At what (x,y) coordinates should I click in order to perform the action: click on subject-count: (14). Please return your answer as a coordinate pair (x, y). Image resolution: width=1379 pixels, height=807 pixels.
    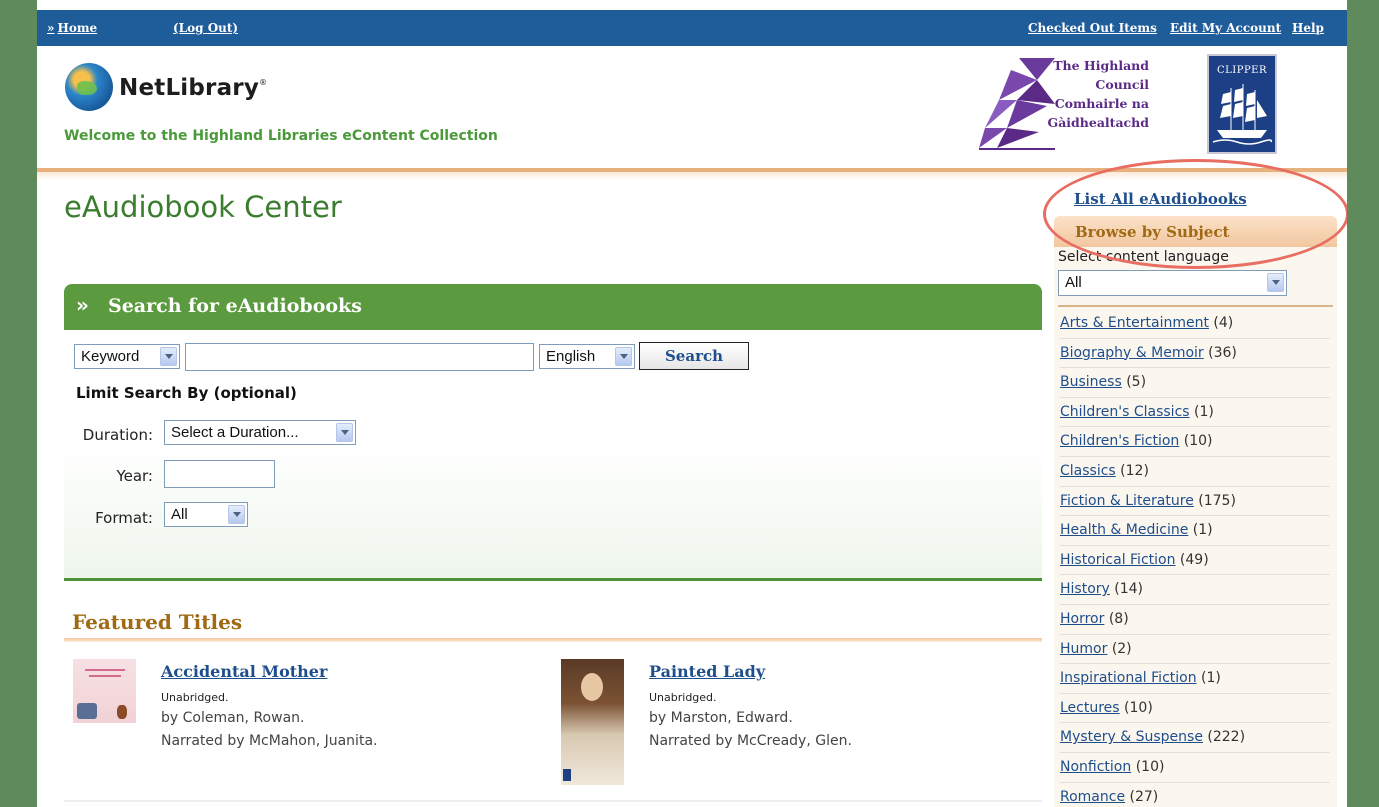
    Looking at the image, I should click on (1129, 589).